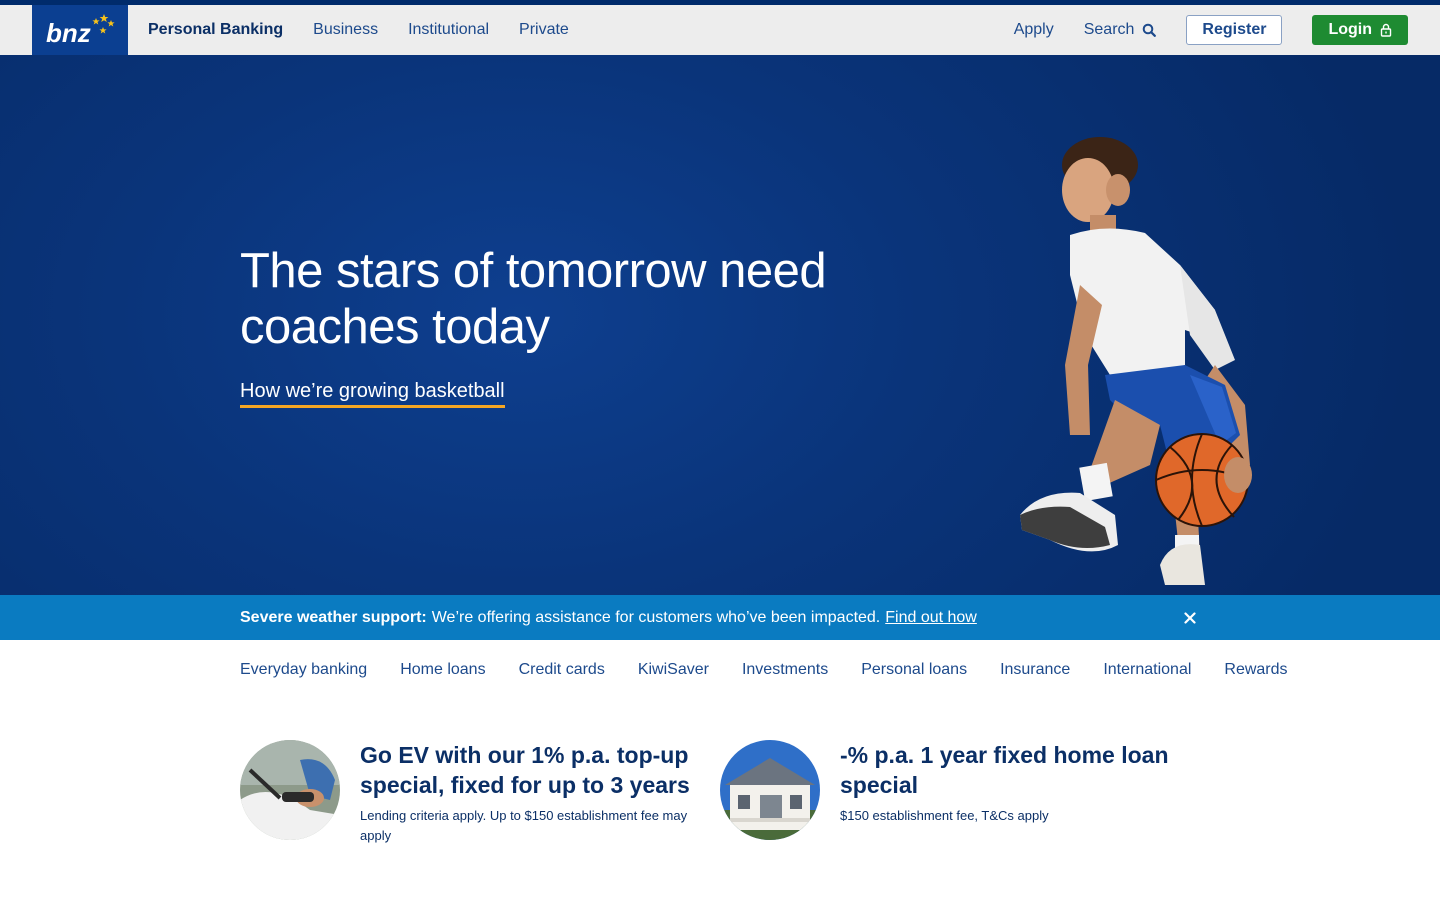  I want to click on house-image, so click(770, 790).